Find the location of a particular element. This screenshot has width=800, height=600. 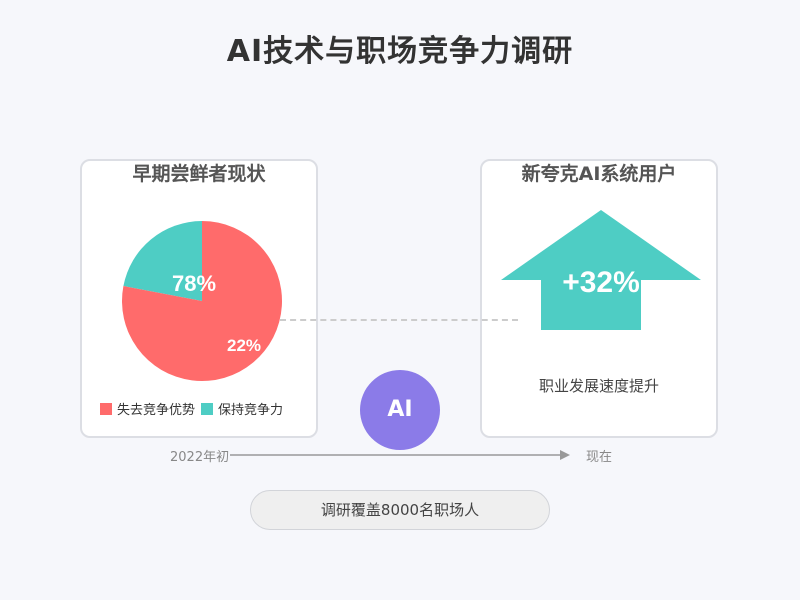

timeline-start-label: 2022年初 is located at coordinates (200, 457).